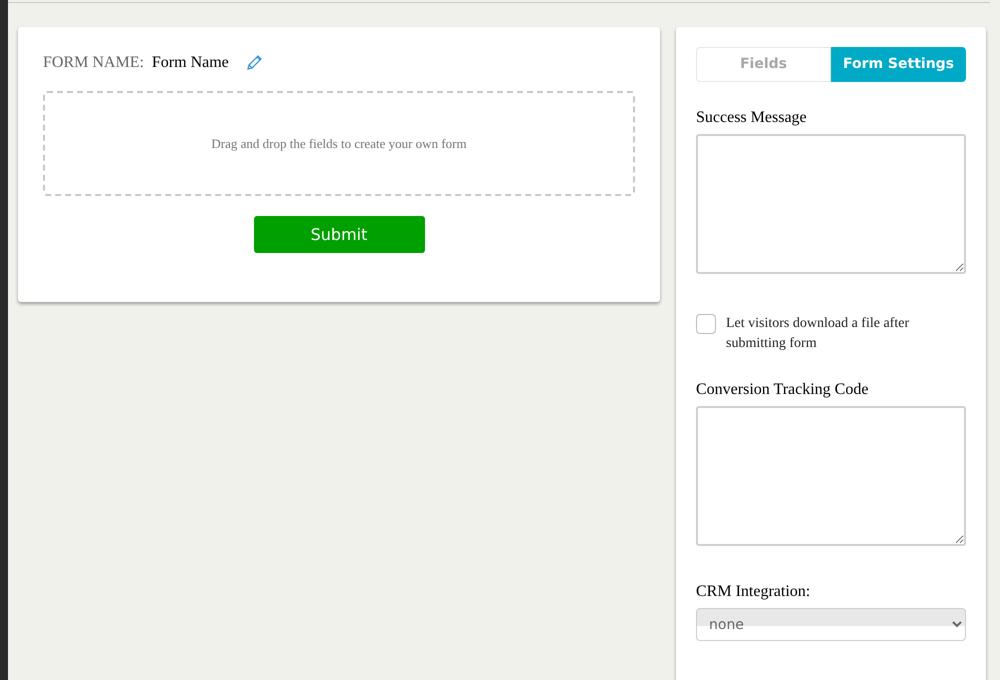  What do you see at coordinates (898, 64) in the screenshot?
I see `tab: Form Settings` at bounding box center [898, 64].